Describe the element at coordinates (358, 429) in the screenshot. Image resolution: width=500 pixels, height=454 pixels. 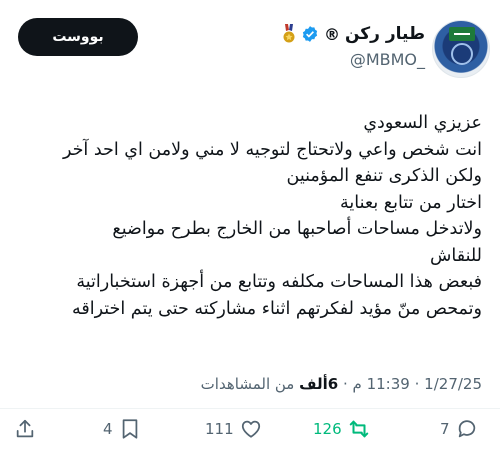
I see `retweet-icon` at that location.